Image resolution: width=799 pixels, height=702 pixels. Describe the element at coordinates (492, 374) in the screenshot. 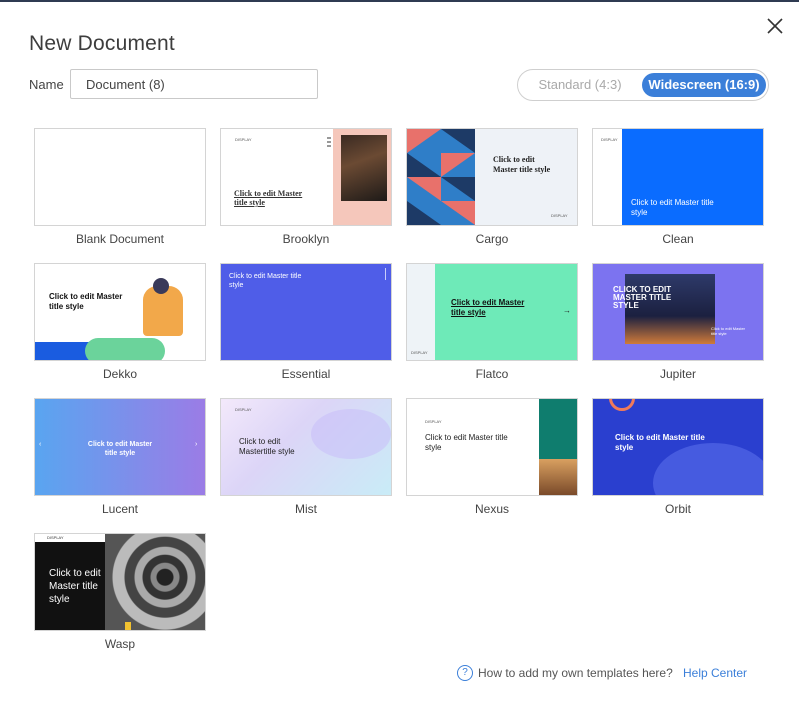

I see `template-name: Flatco` at that location.